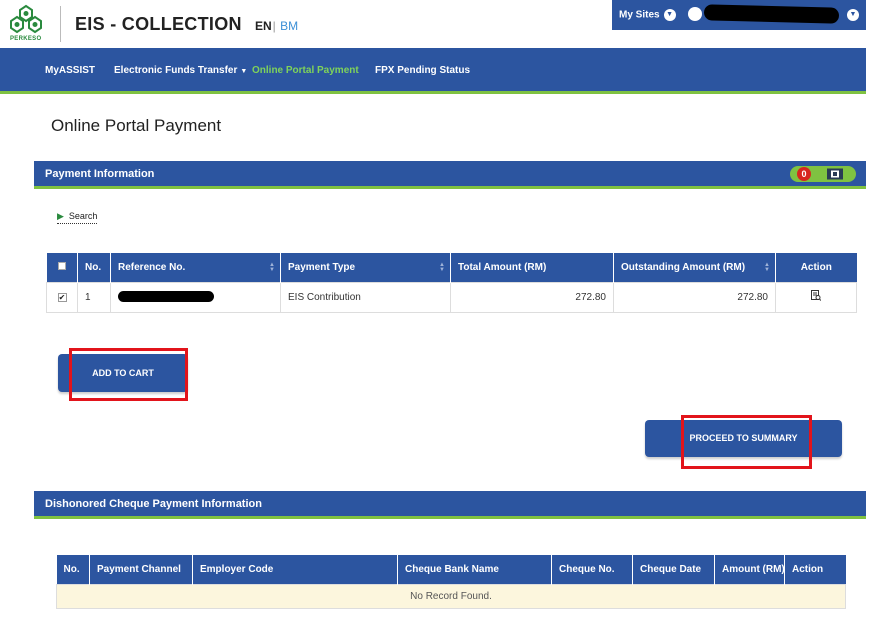 This screenshot has height=620, width=886. I want to click on col-amount: Amount (RM), so click(749, 569).